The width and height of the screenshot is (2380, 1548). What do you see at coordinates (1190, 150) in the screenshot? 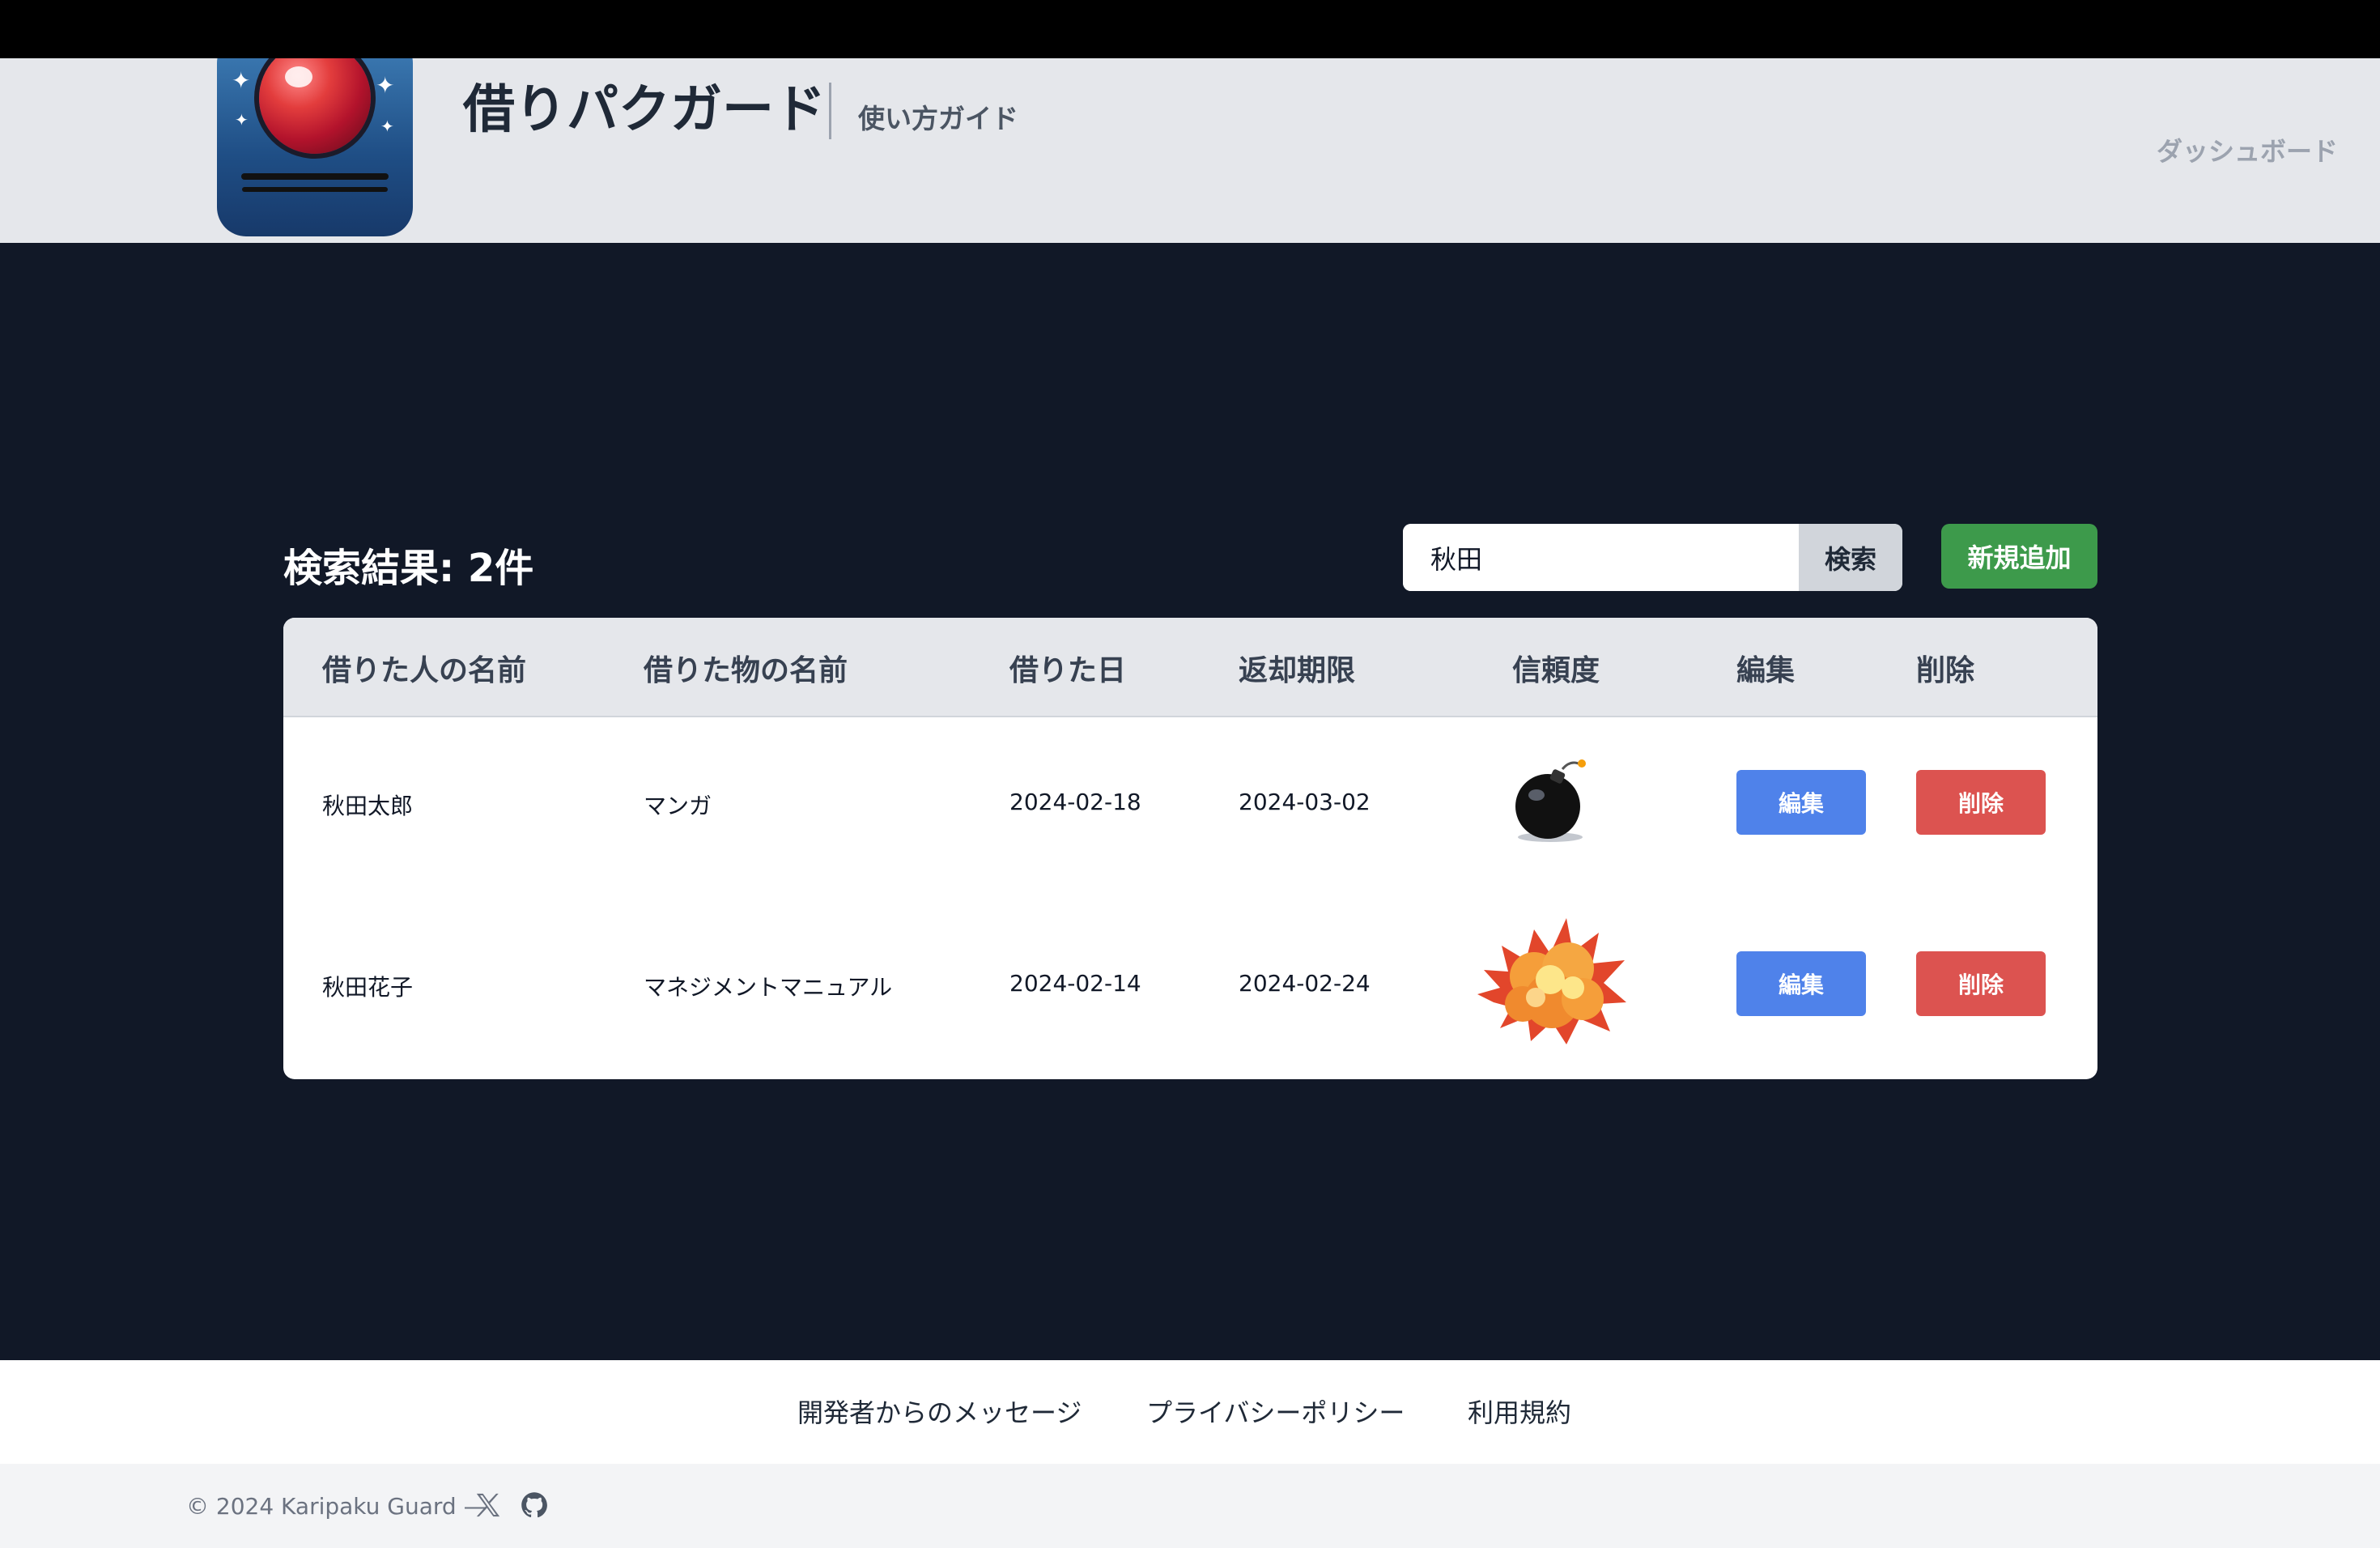
I see `site-header: ✦ ✦ ✦ ✦ 借りパクガード 使い方ガイド ダッシュボード` at bounding box center [1190, 150].